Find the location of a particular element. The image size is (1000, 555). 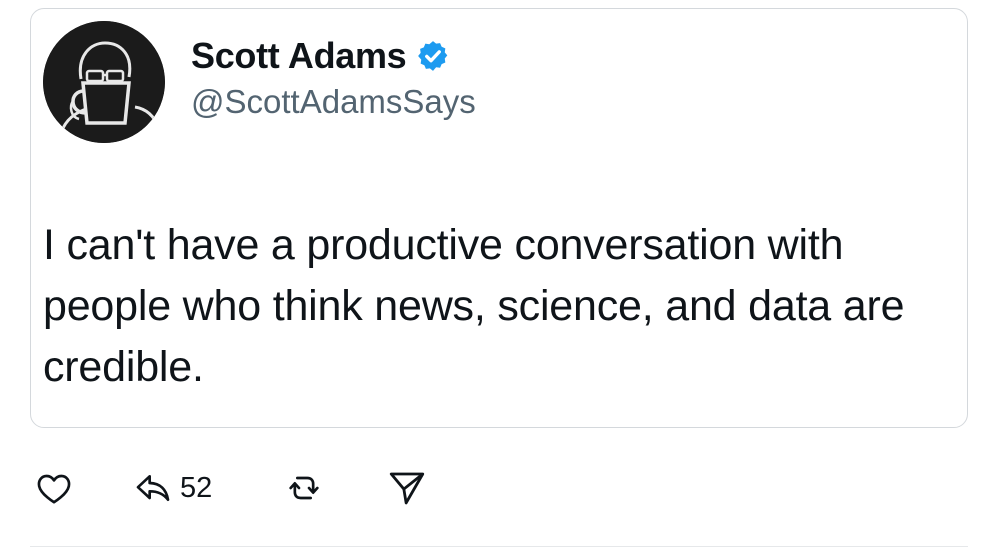

avatar is located at coordinates (104, 82).